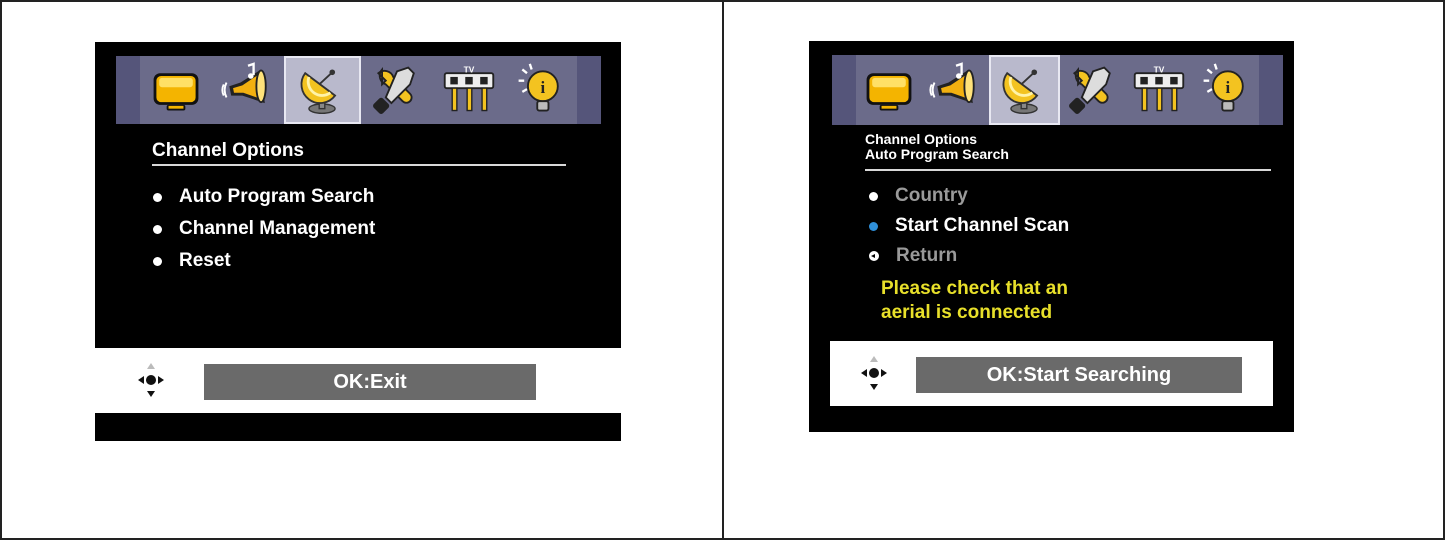  I want to click on ok-start-searching-button: OK:Start Searching, so click(1079, 375).